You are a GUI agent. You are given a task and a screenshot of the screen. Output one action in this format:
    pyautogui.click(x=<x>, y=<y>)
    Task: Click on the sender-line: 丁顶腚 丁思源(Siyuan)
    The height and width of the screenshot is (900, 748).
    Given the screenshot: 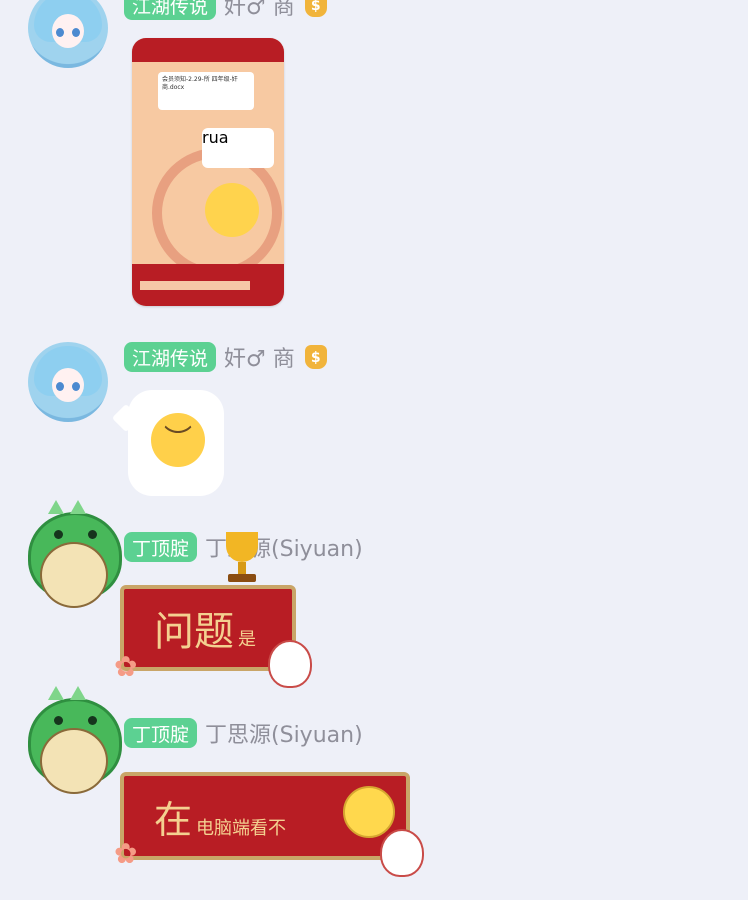 What is the action you would take?
    pyautogui.click(x=243, y=733)
    